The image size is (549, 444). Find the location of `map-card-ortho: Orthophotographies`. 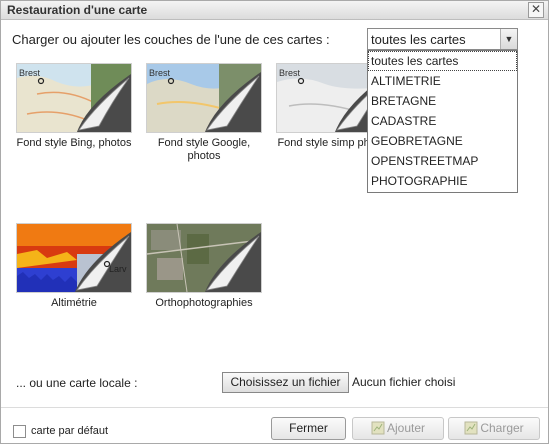

map-card-ortho: Orthophotographies is located at coordinates (204, 266).